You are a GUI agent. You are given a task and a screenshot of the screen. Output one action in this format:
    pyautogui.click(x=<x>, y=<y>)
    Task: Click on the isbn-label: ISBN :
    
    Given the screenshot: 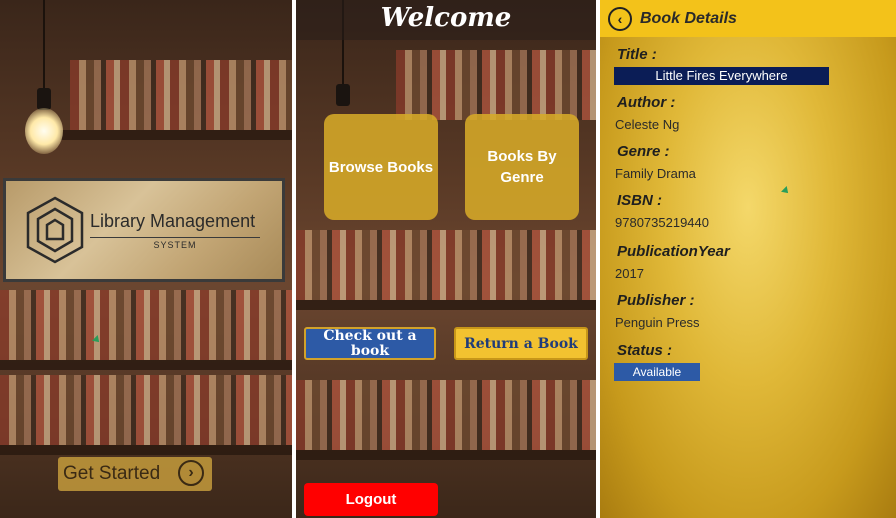 What is the action you would take?
    pyautogui.click(x=639, y=200)
    